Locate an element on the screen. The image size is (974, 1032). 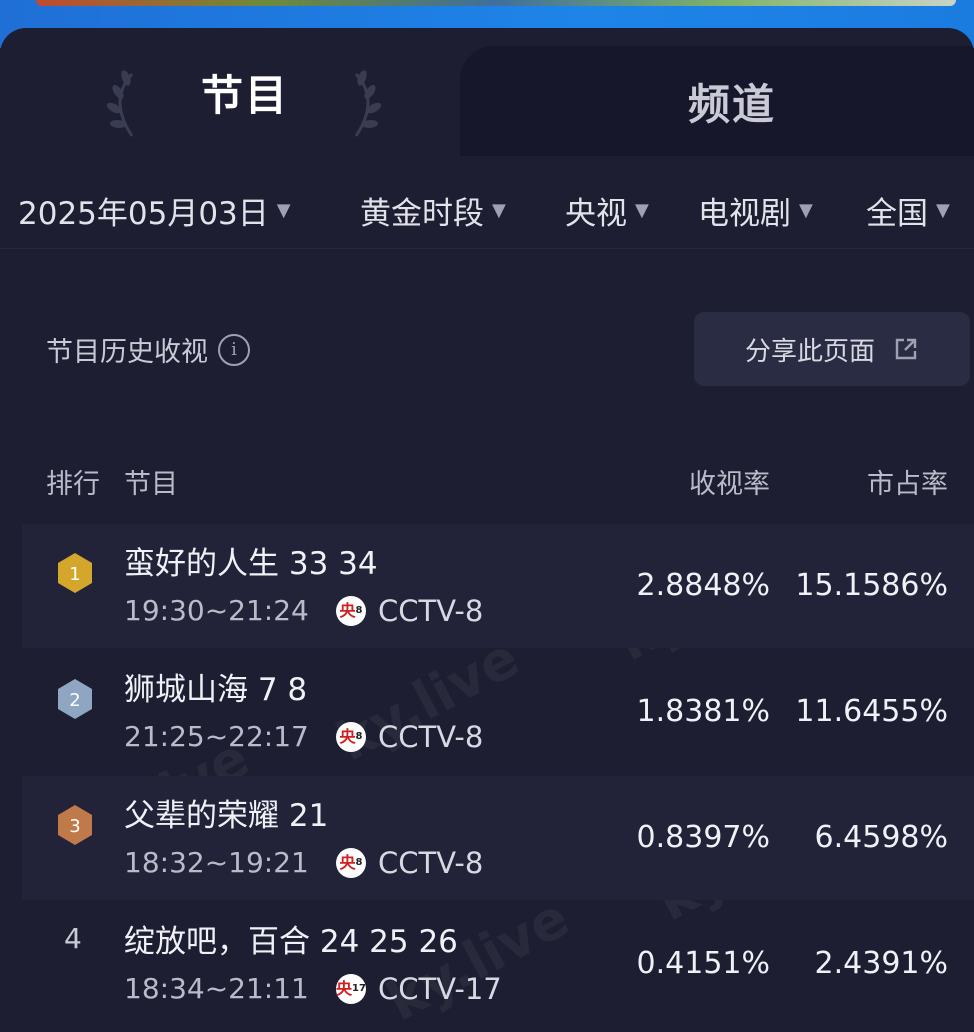
banner-image is located at coordinates (496, 3).